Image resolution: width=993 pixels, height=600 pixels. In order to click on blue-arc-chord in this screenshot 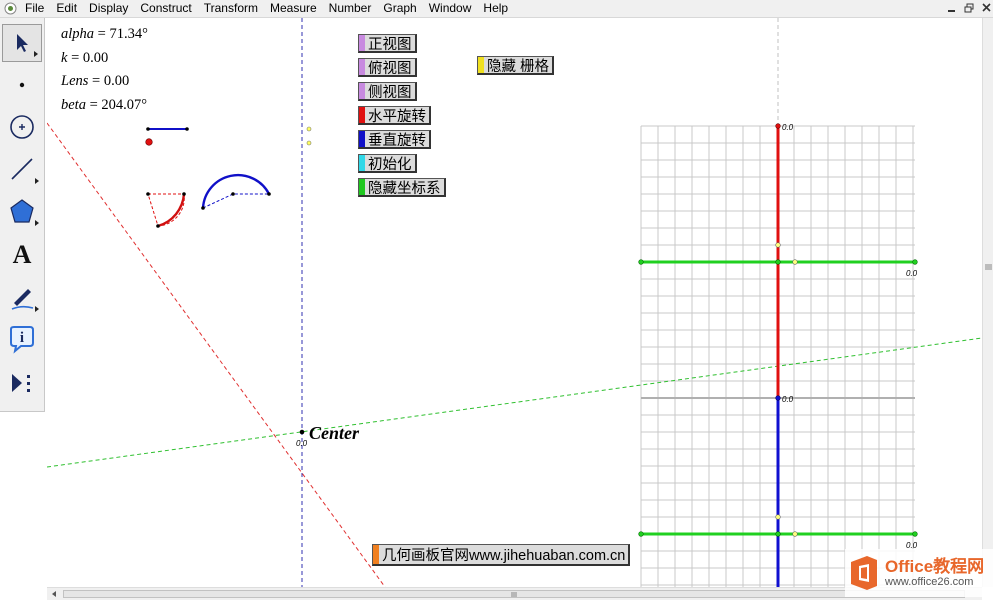, I will do `click(235, 201)`.